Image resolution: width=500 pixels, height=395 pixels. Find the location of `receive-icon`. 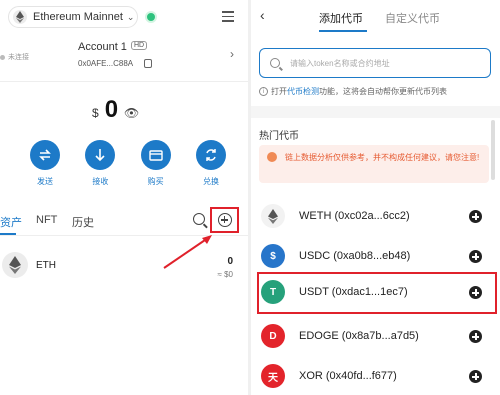

receive-icon is located at coordinates (100, 155).